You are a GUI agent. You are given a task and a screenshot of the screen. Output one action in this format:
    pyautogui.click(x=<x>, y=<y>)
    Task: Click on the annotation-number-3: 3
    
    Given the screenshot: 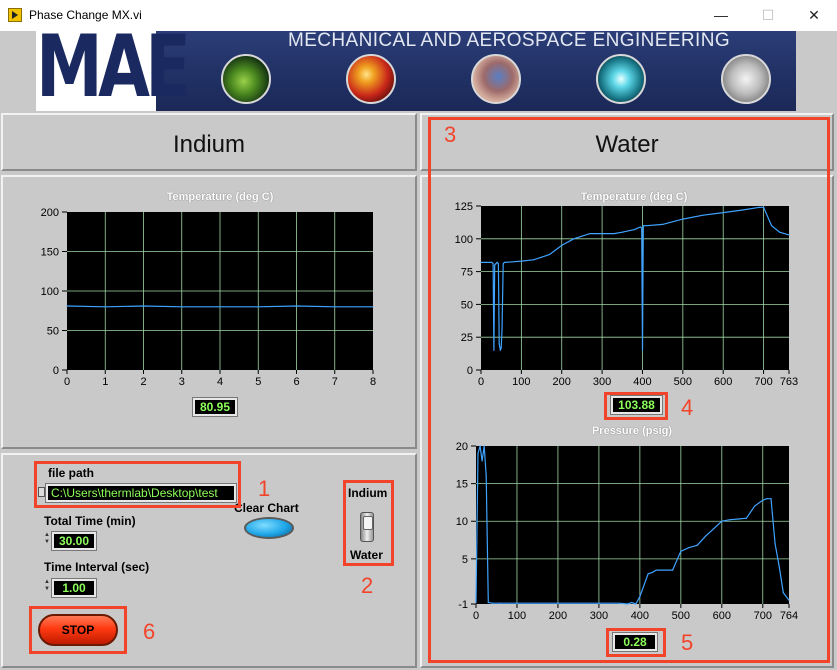 What is the action you would take?
    pyautogui.click(x=450, y=134)
    